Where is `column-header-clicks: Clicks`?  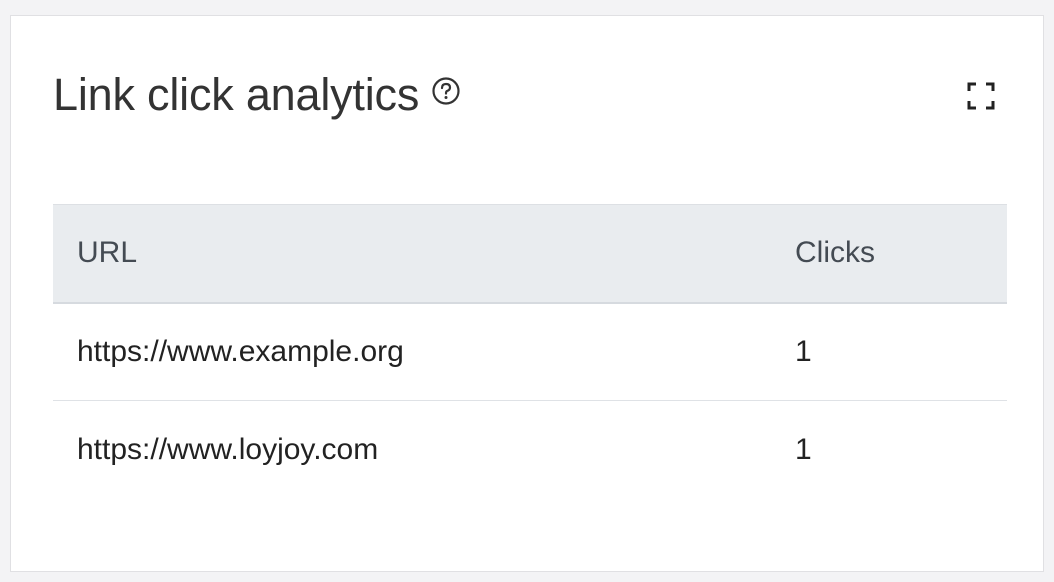 column-header-clicks: Clicks is located at coordinates (889, 254).